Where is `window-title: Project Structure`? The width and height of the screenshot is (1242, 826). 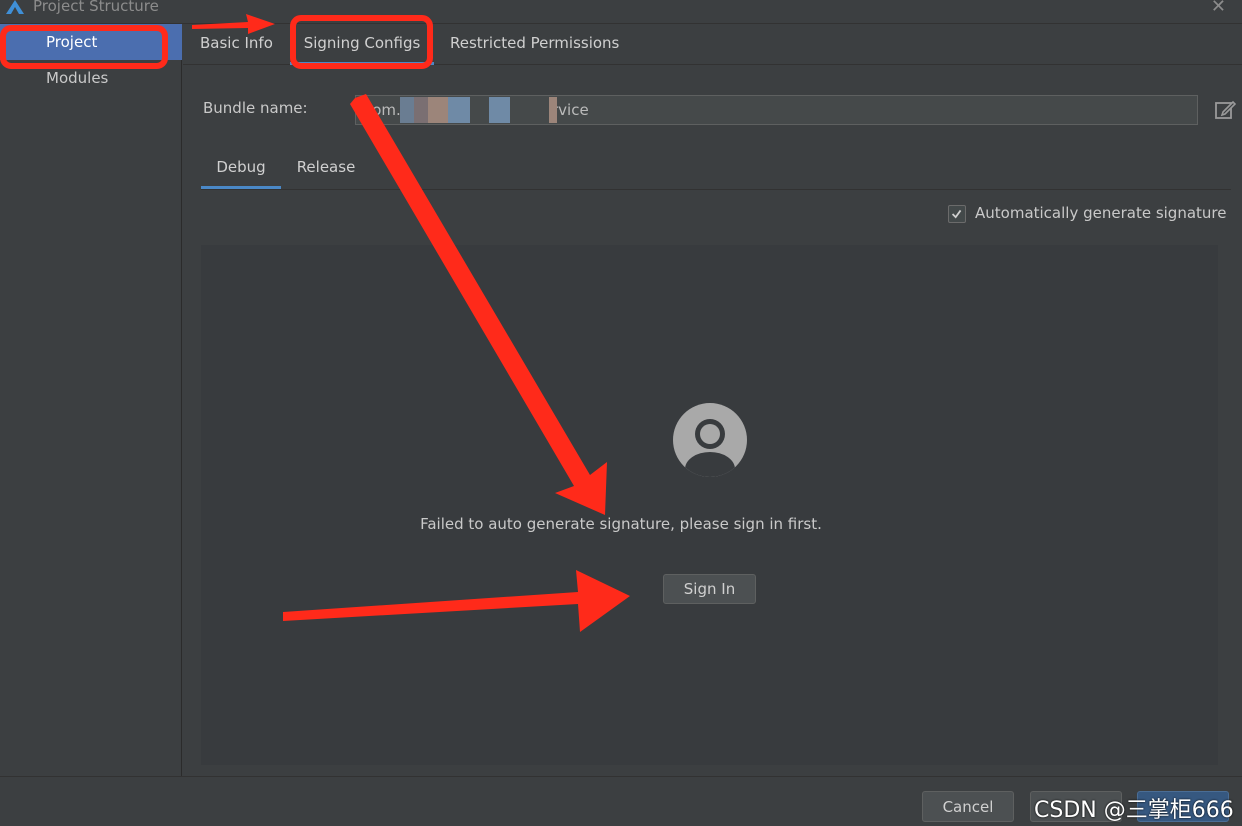 window-title: Project Structure is located at coordinates (96, 7).